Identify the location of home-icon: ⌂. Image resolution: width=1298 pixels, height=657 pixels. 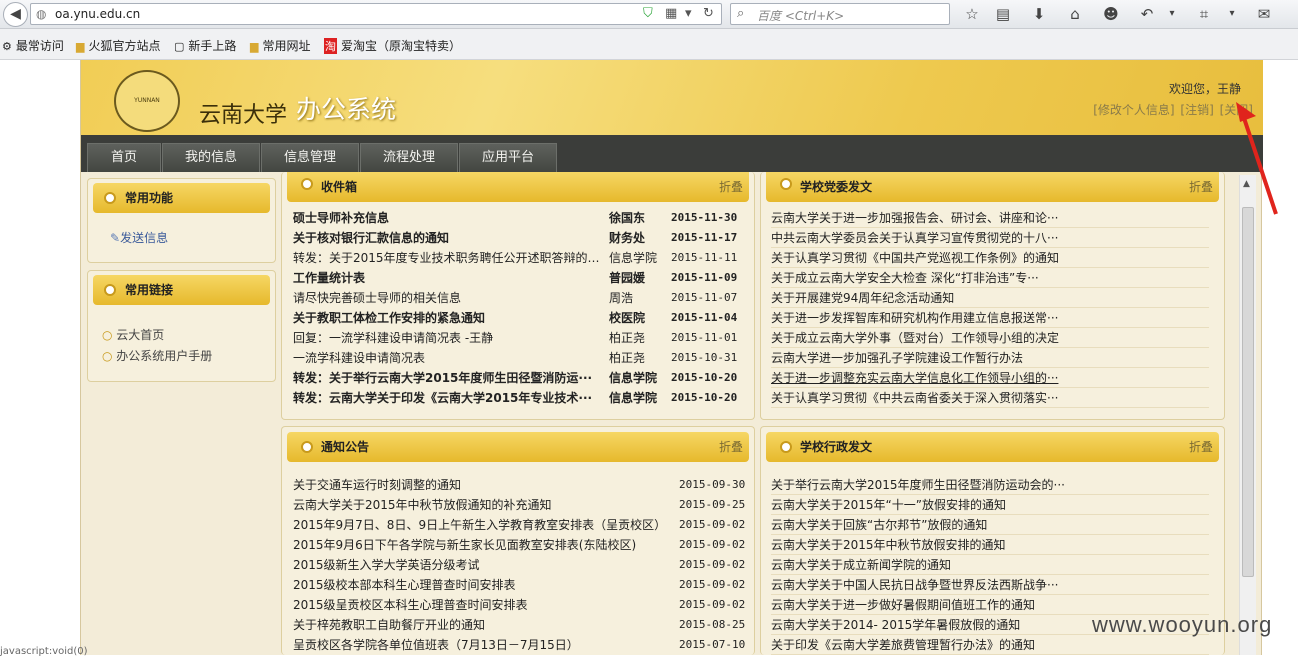
(1075, 14).